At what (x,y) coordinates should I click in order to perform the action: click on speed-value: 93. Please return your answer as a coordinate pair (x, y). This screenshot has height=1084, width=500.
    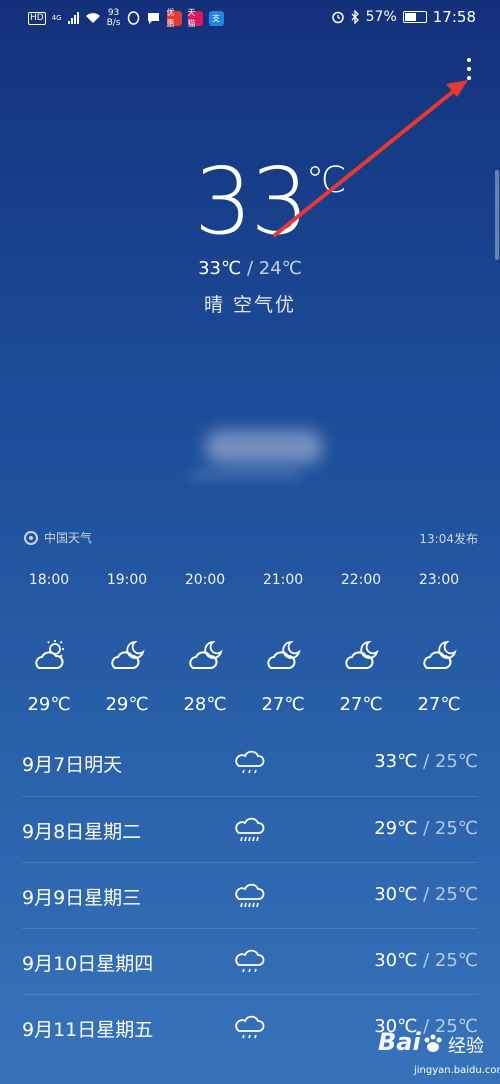
    Looking at the image, I should click on (113, 13).